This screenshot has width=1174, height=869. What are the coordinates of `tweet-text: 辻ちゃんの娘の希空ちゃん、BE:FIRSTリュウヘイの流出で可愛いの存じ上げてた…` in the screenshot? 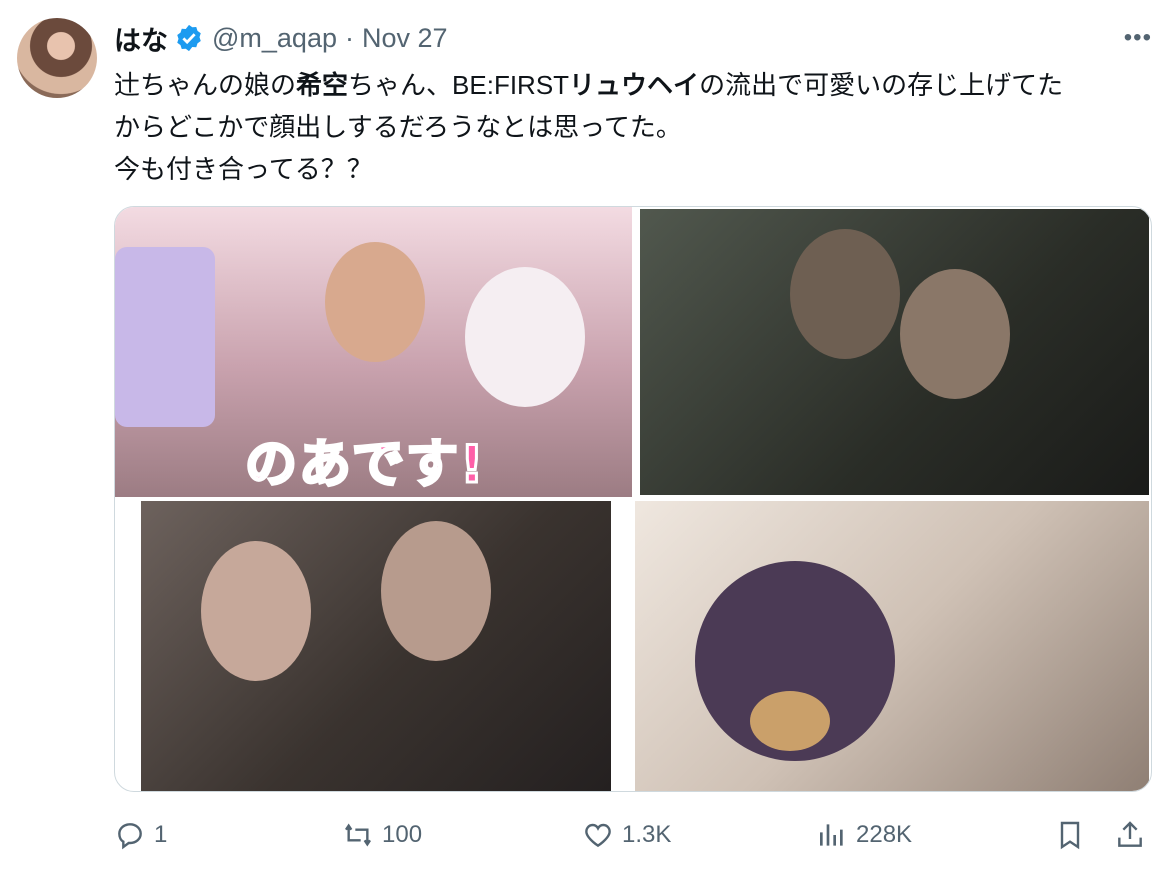 It's located at (629, 127).